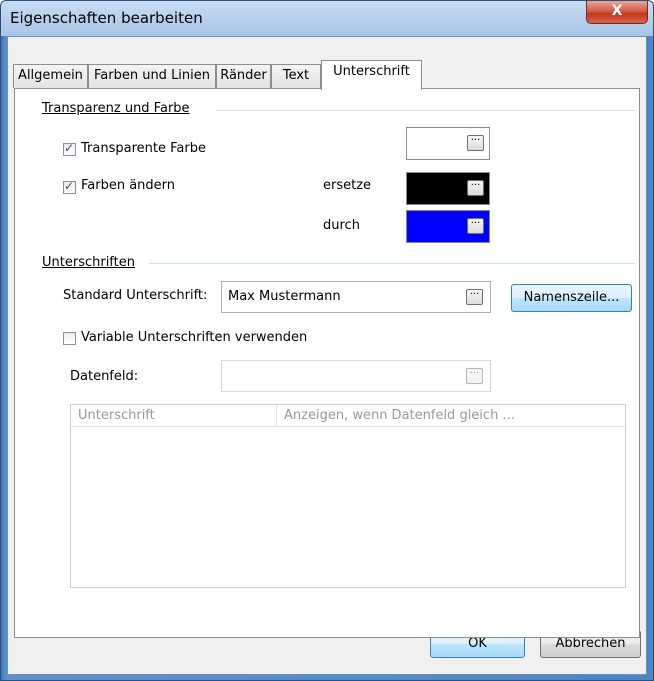  What do you see at coordinates (296, 76) in the screenshot?
I see `tab-text: Text` at bounding box center [296, 76].